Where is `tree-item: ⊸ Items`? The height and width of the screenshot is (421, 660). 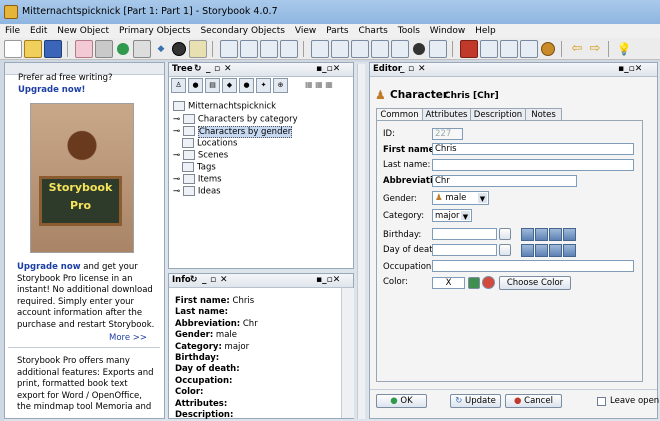
tree-item: ⊸ Items is located at coordinates (197, 179).